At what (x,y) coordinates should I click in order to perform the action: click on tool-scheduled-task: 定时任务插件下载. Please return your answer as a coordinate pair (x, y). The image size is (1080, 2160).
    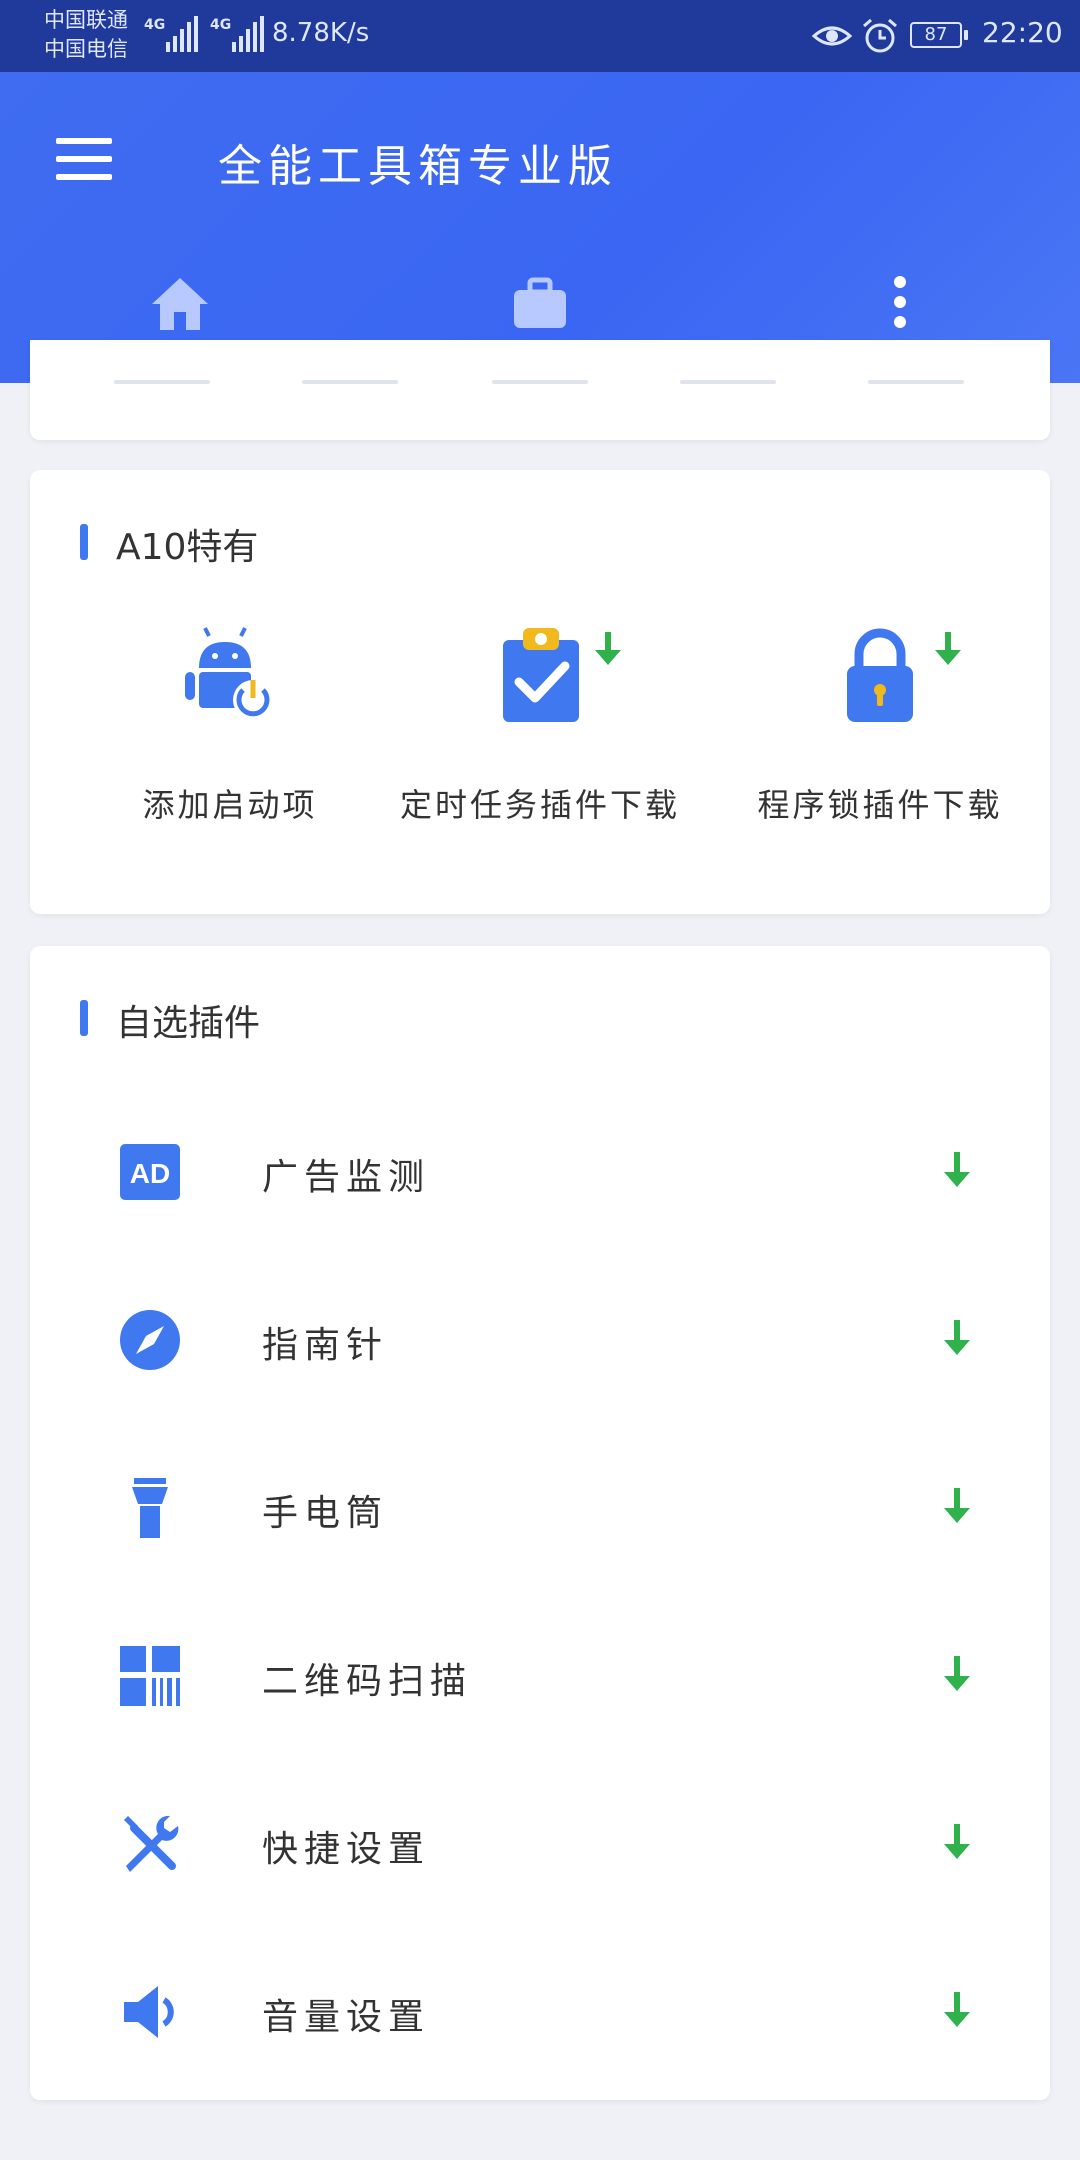
    Looking at the image, I should click on (540, 750).